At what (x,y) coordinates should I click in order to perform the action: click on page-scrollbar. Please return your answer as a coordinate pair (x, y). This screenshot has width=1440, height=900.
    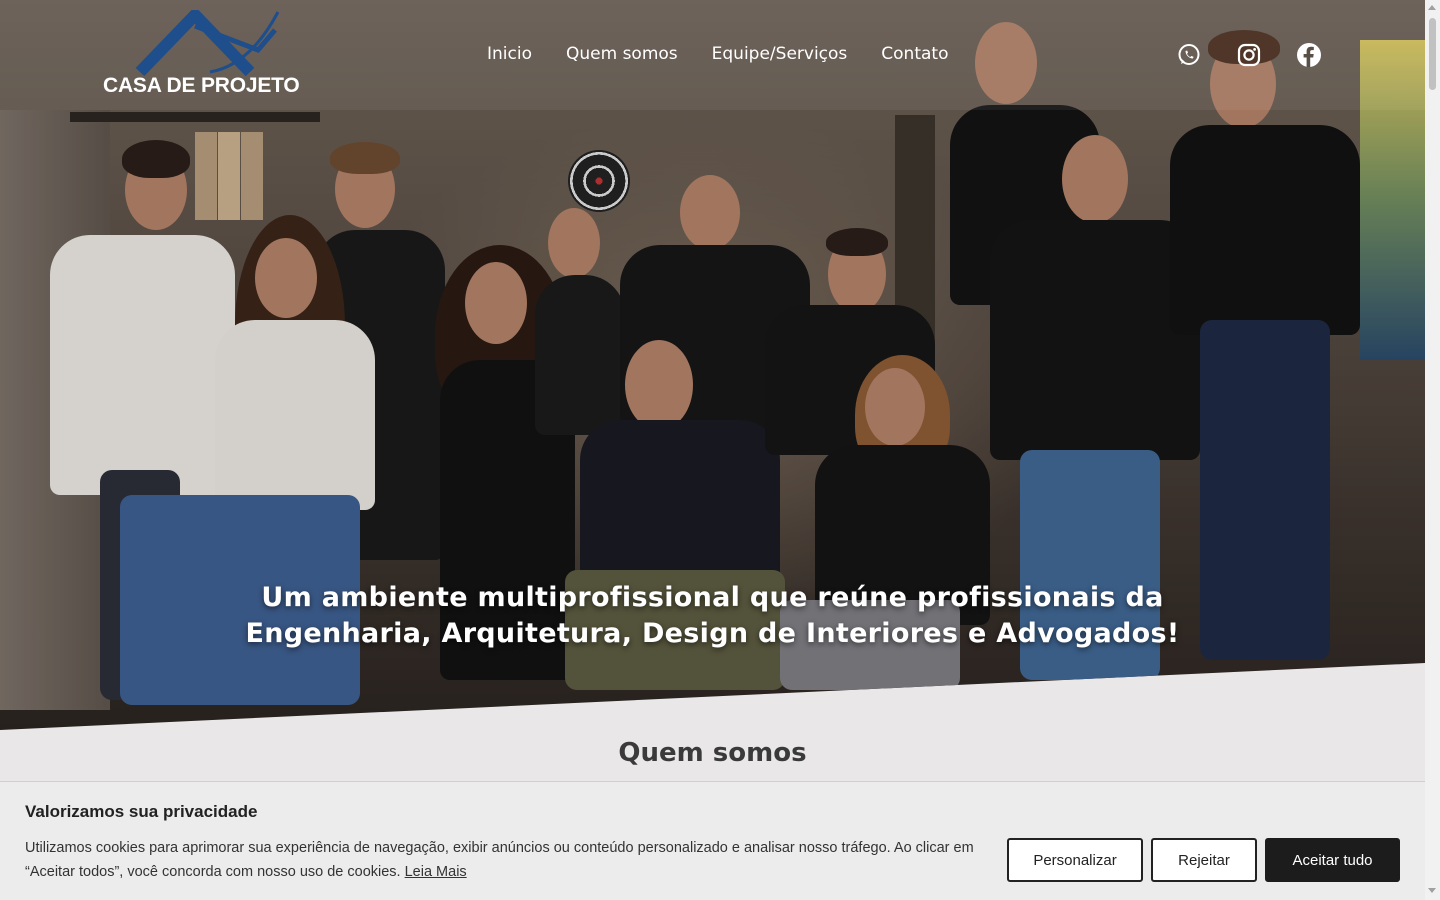
    Looking at the image, I should click on (1432, 450).